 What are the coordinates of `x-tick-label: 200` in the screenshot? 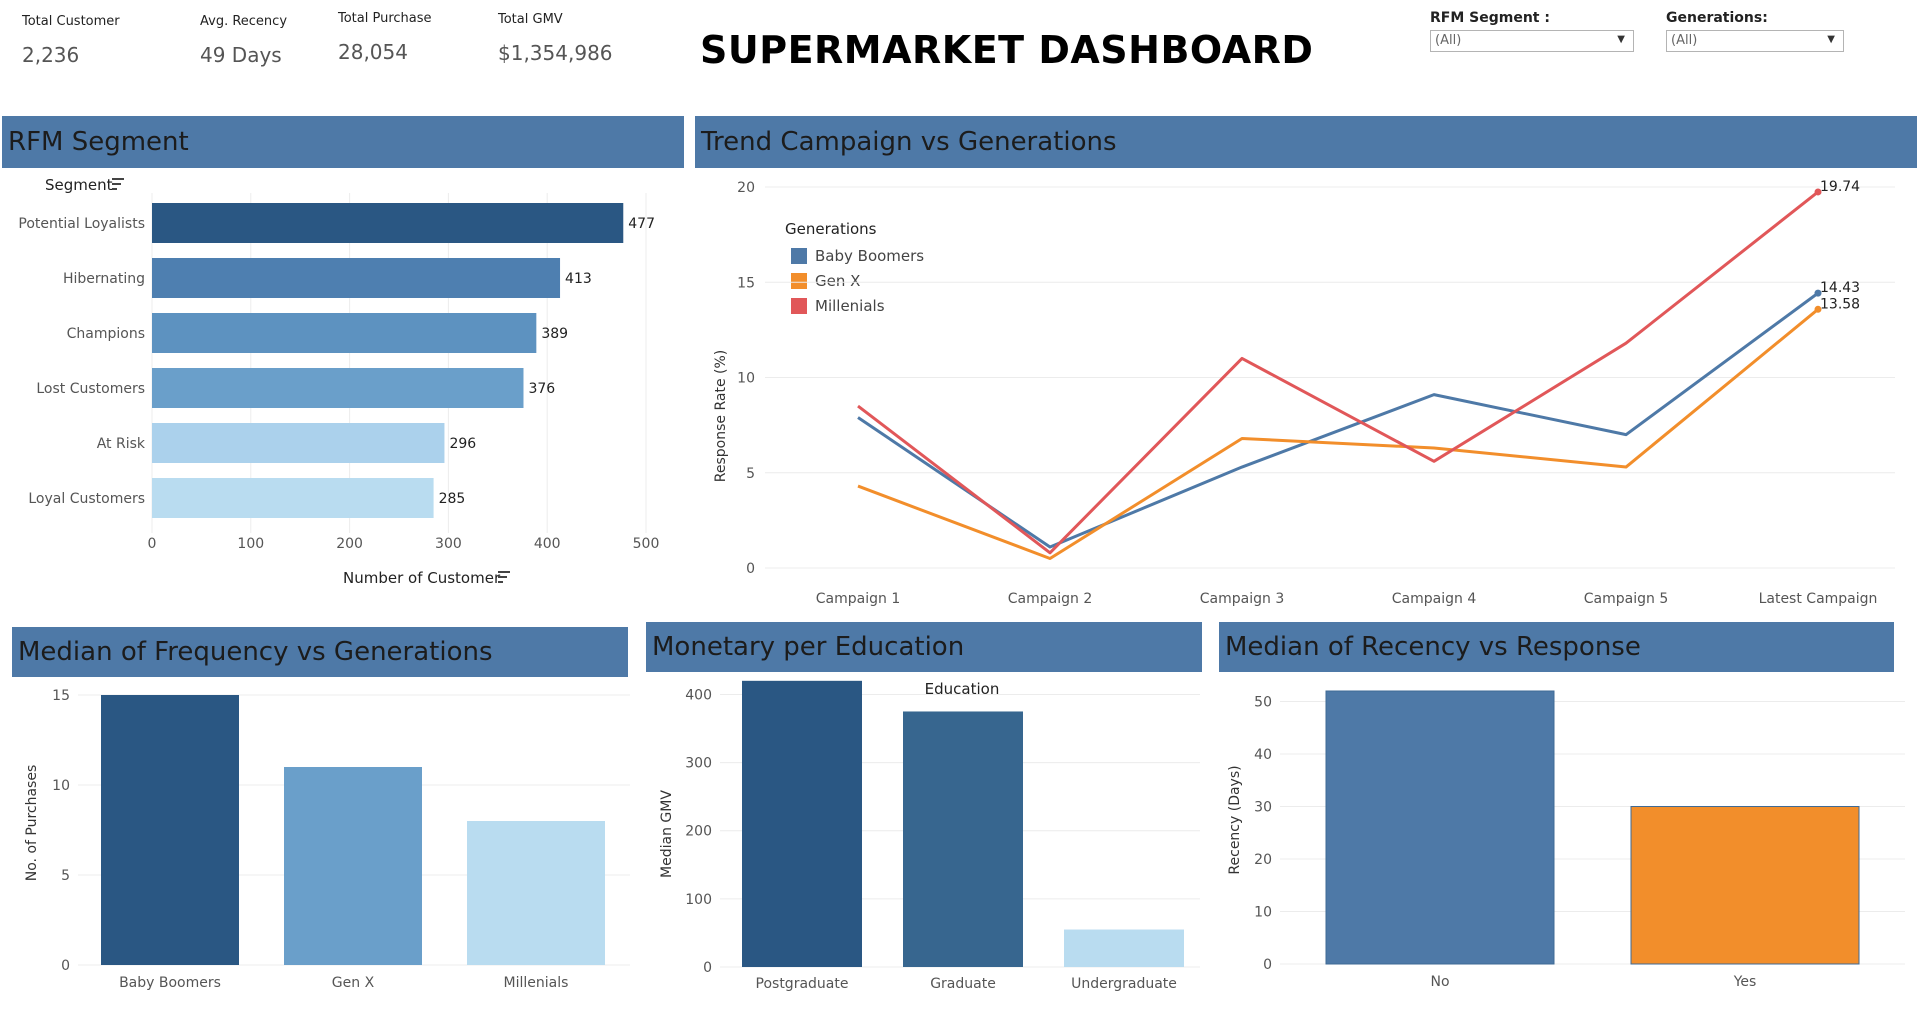 It's located at (349, 544).